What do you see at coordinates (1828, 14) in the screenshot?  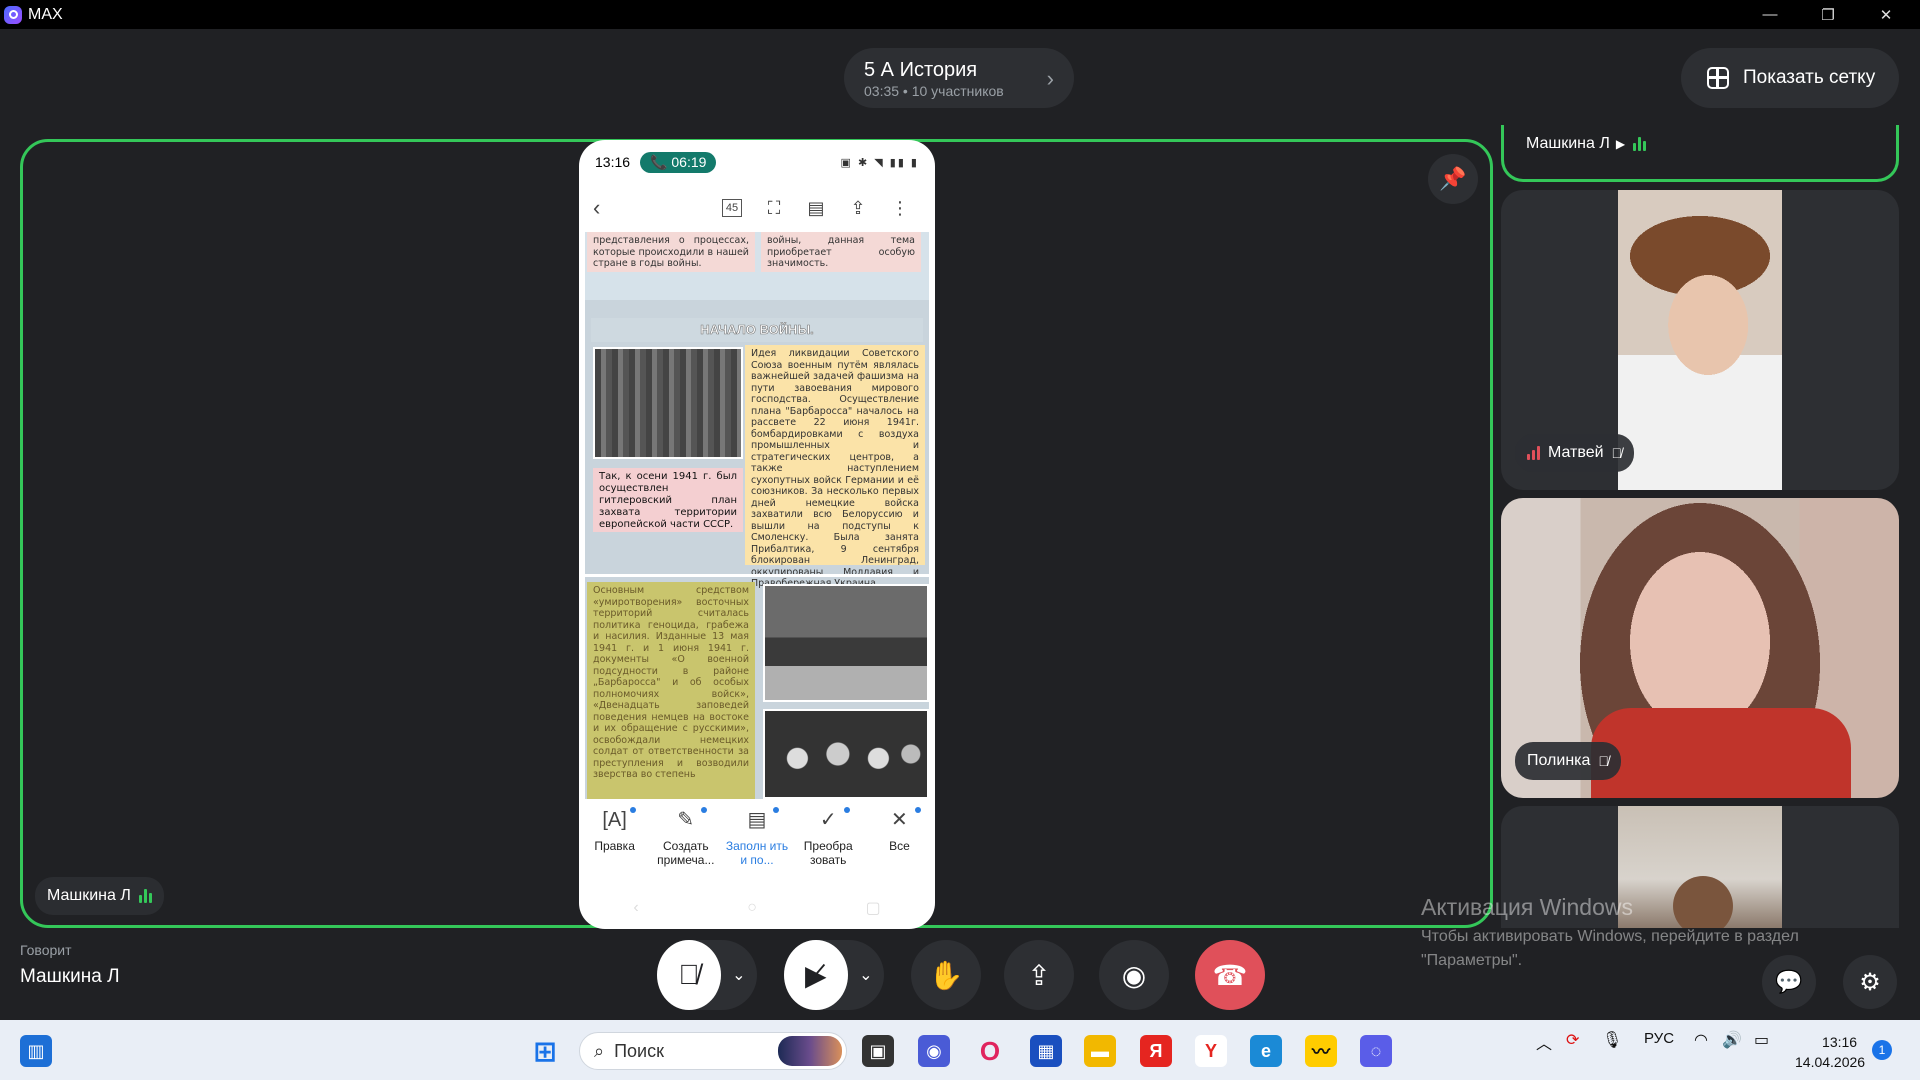 I see `maximize-button: ❐` at bounding box center [1828, 14].